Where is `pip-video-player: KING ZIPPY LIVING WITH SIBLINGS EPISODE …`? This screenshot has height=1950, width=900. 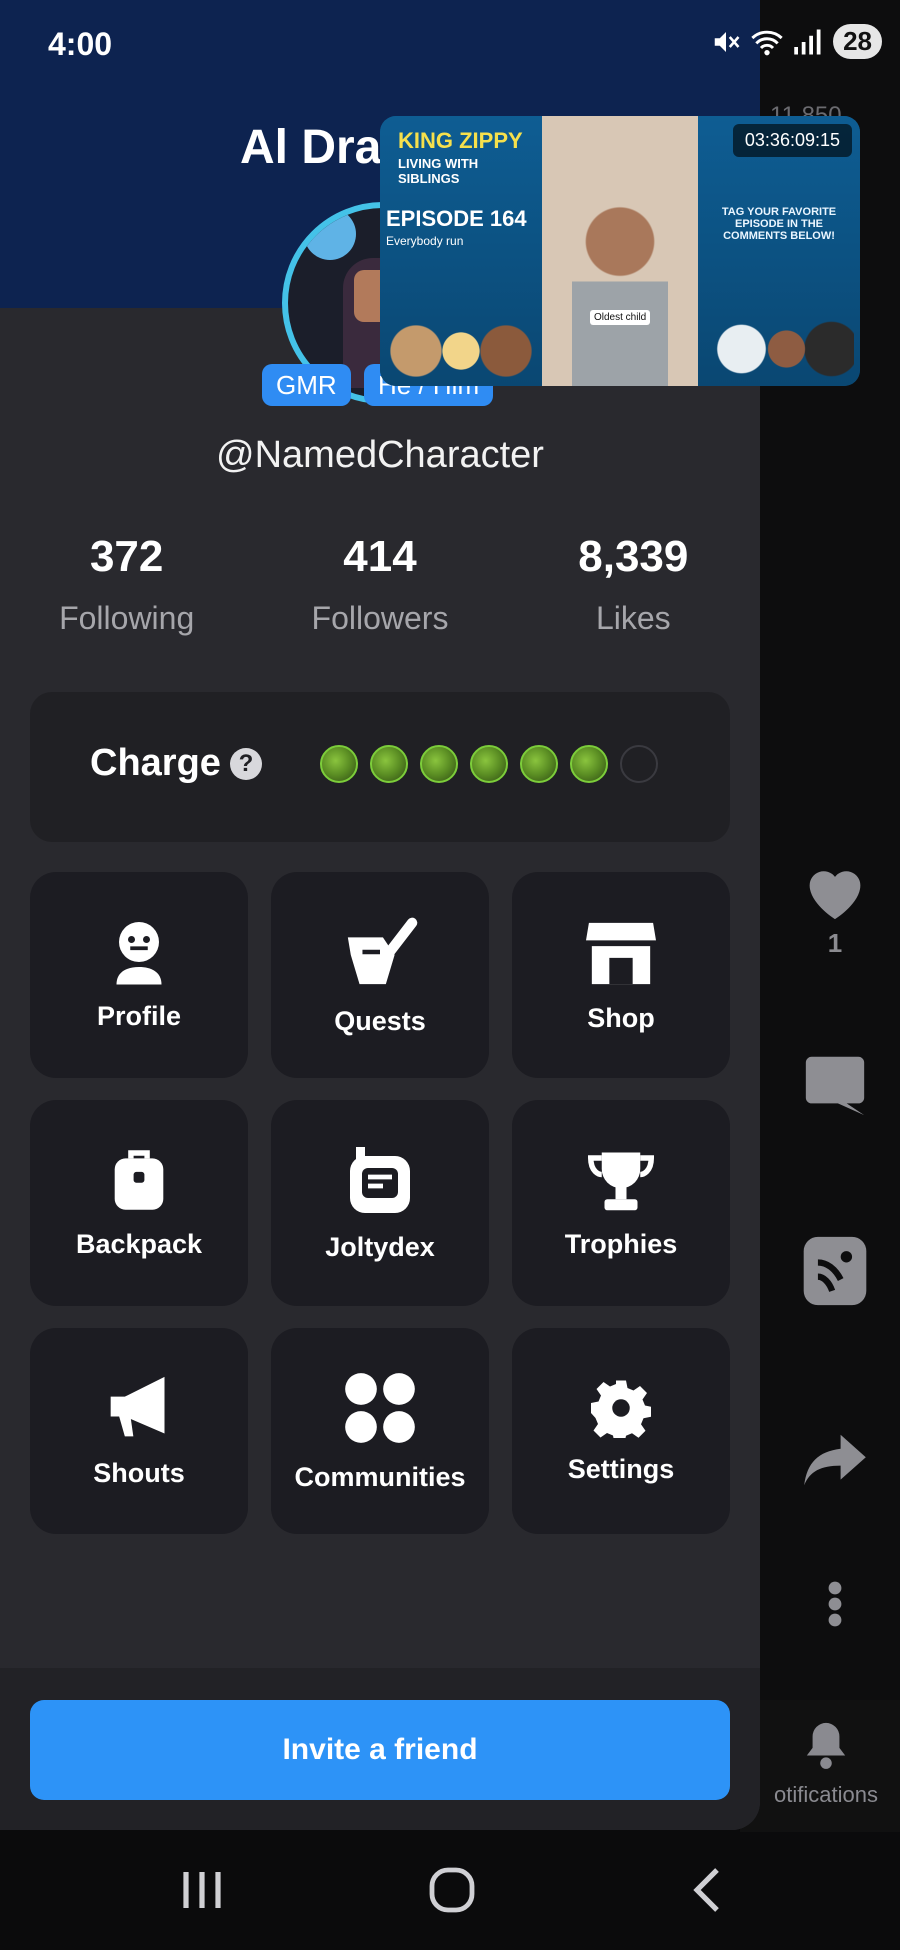 pip-video-player: KING ZIPPY LIVING WITH SIBLINGS EPISODE … is located at coordinates (620, 251).